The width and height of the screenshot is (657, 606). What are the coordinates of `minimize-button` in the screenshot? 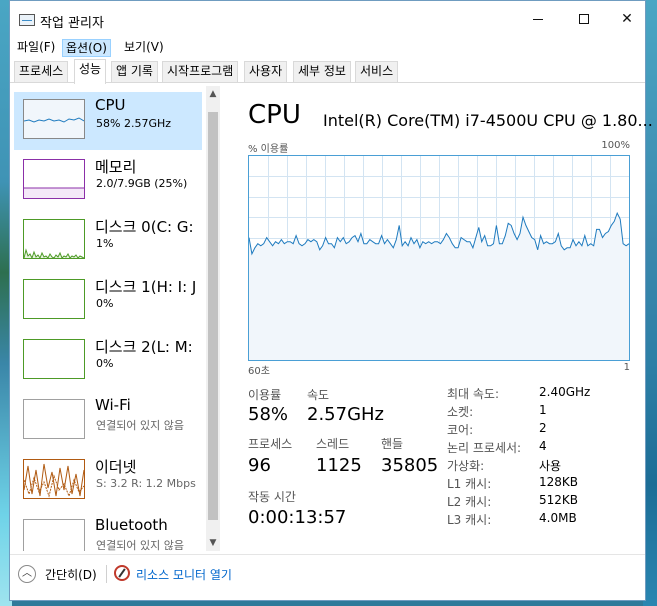 It's located at (538, 19).